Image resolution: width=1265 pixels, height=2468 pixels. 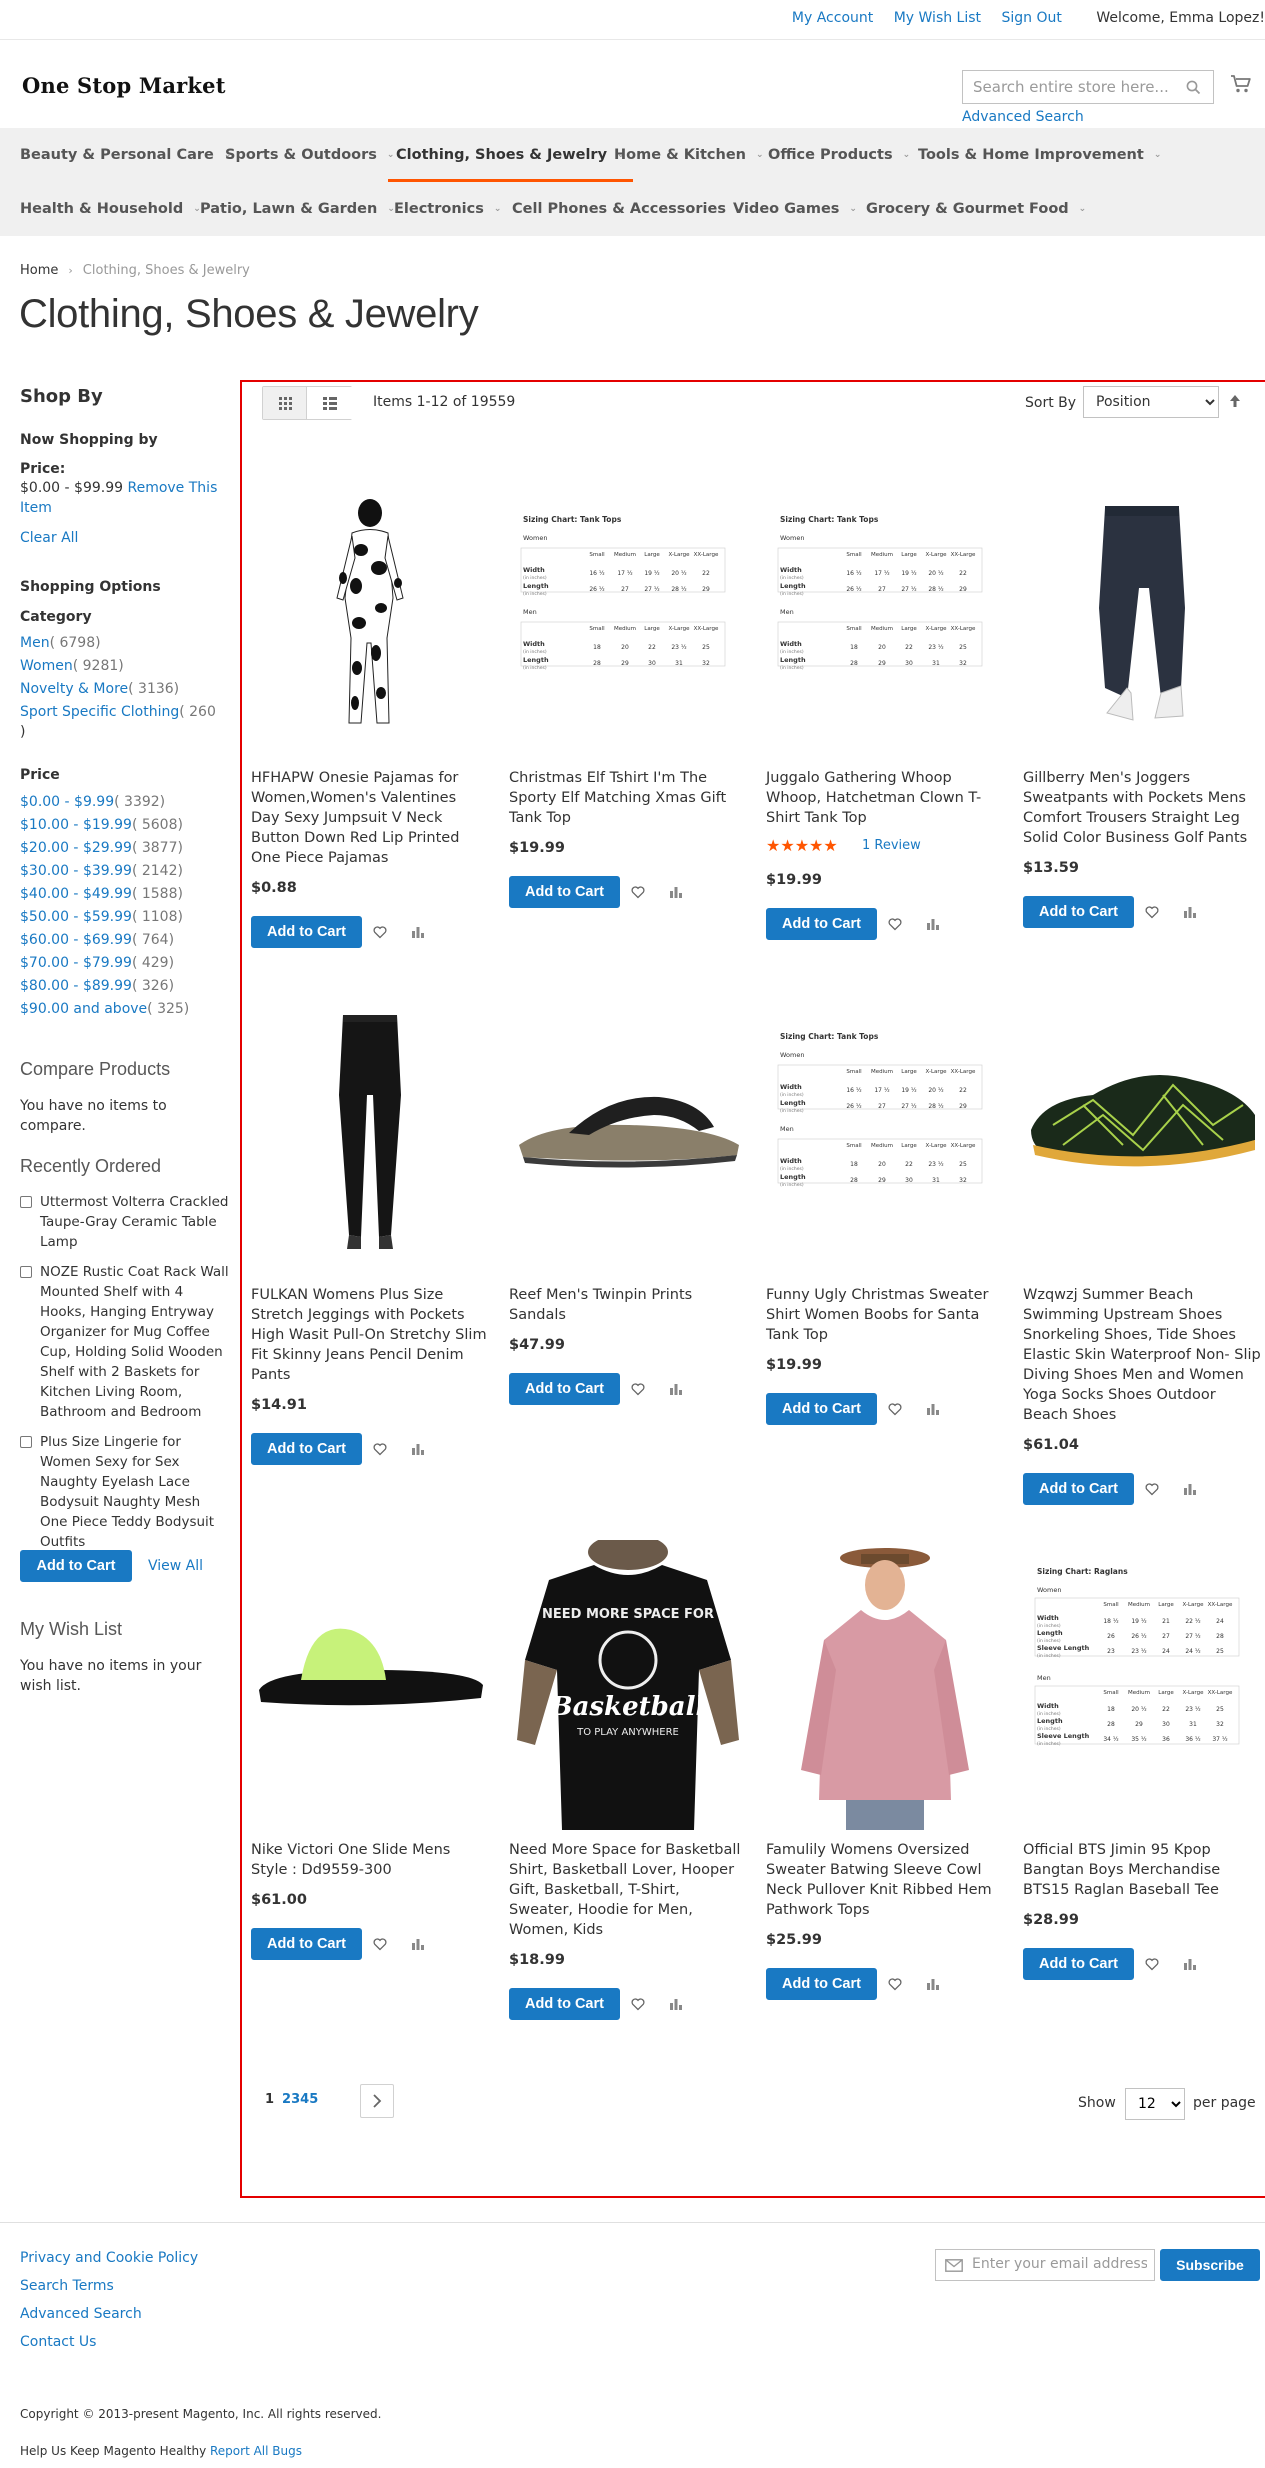 What do you see at coordinates (1068, 87) in the screenshot?
I see `search-input` at bounding box center [1068, 87].